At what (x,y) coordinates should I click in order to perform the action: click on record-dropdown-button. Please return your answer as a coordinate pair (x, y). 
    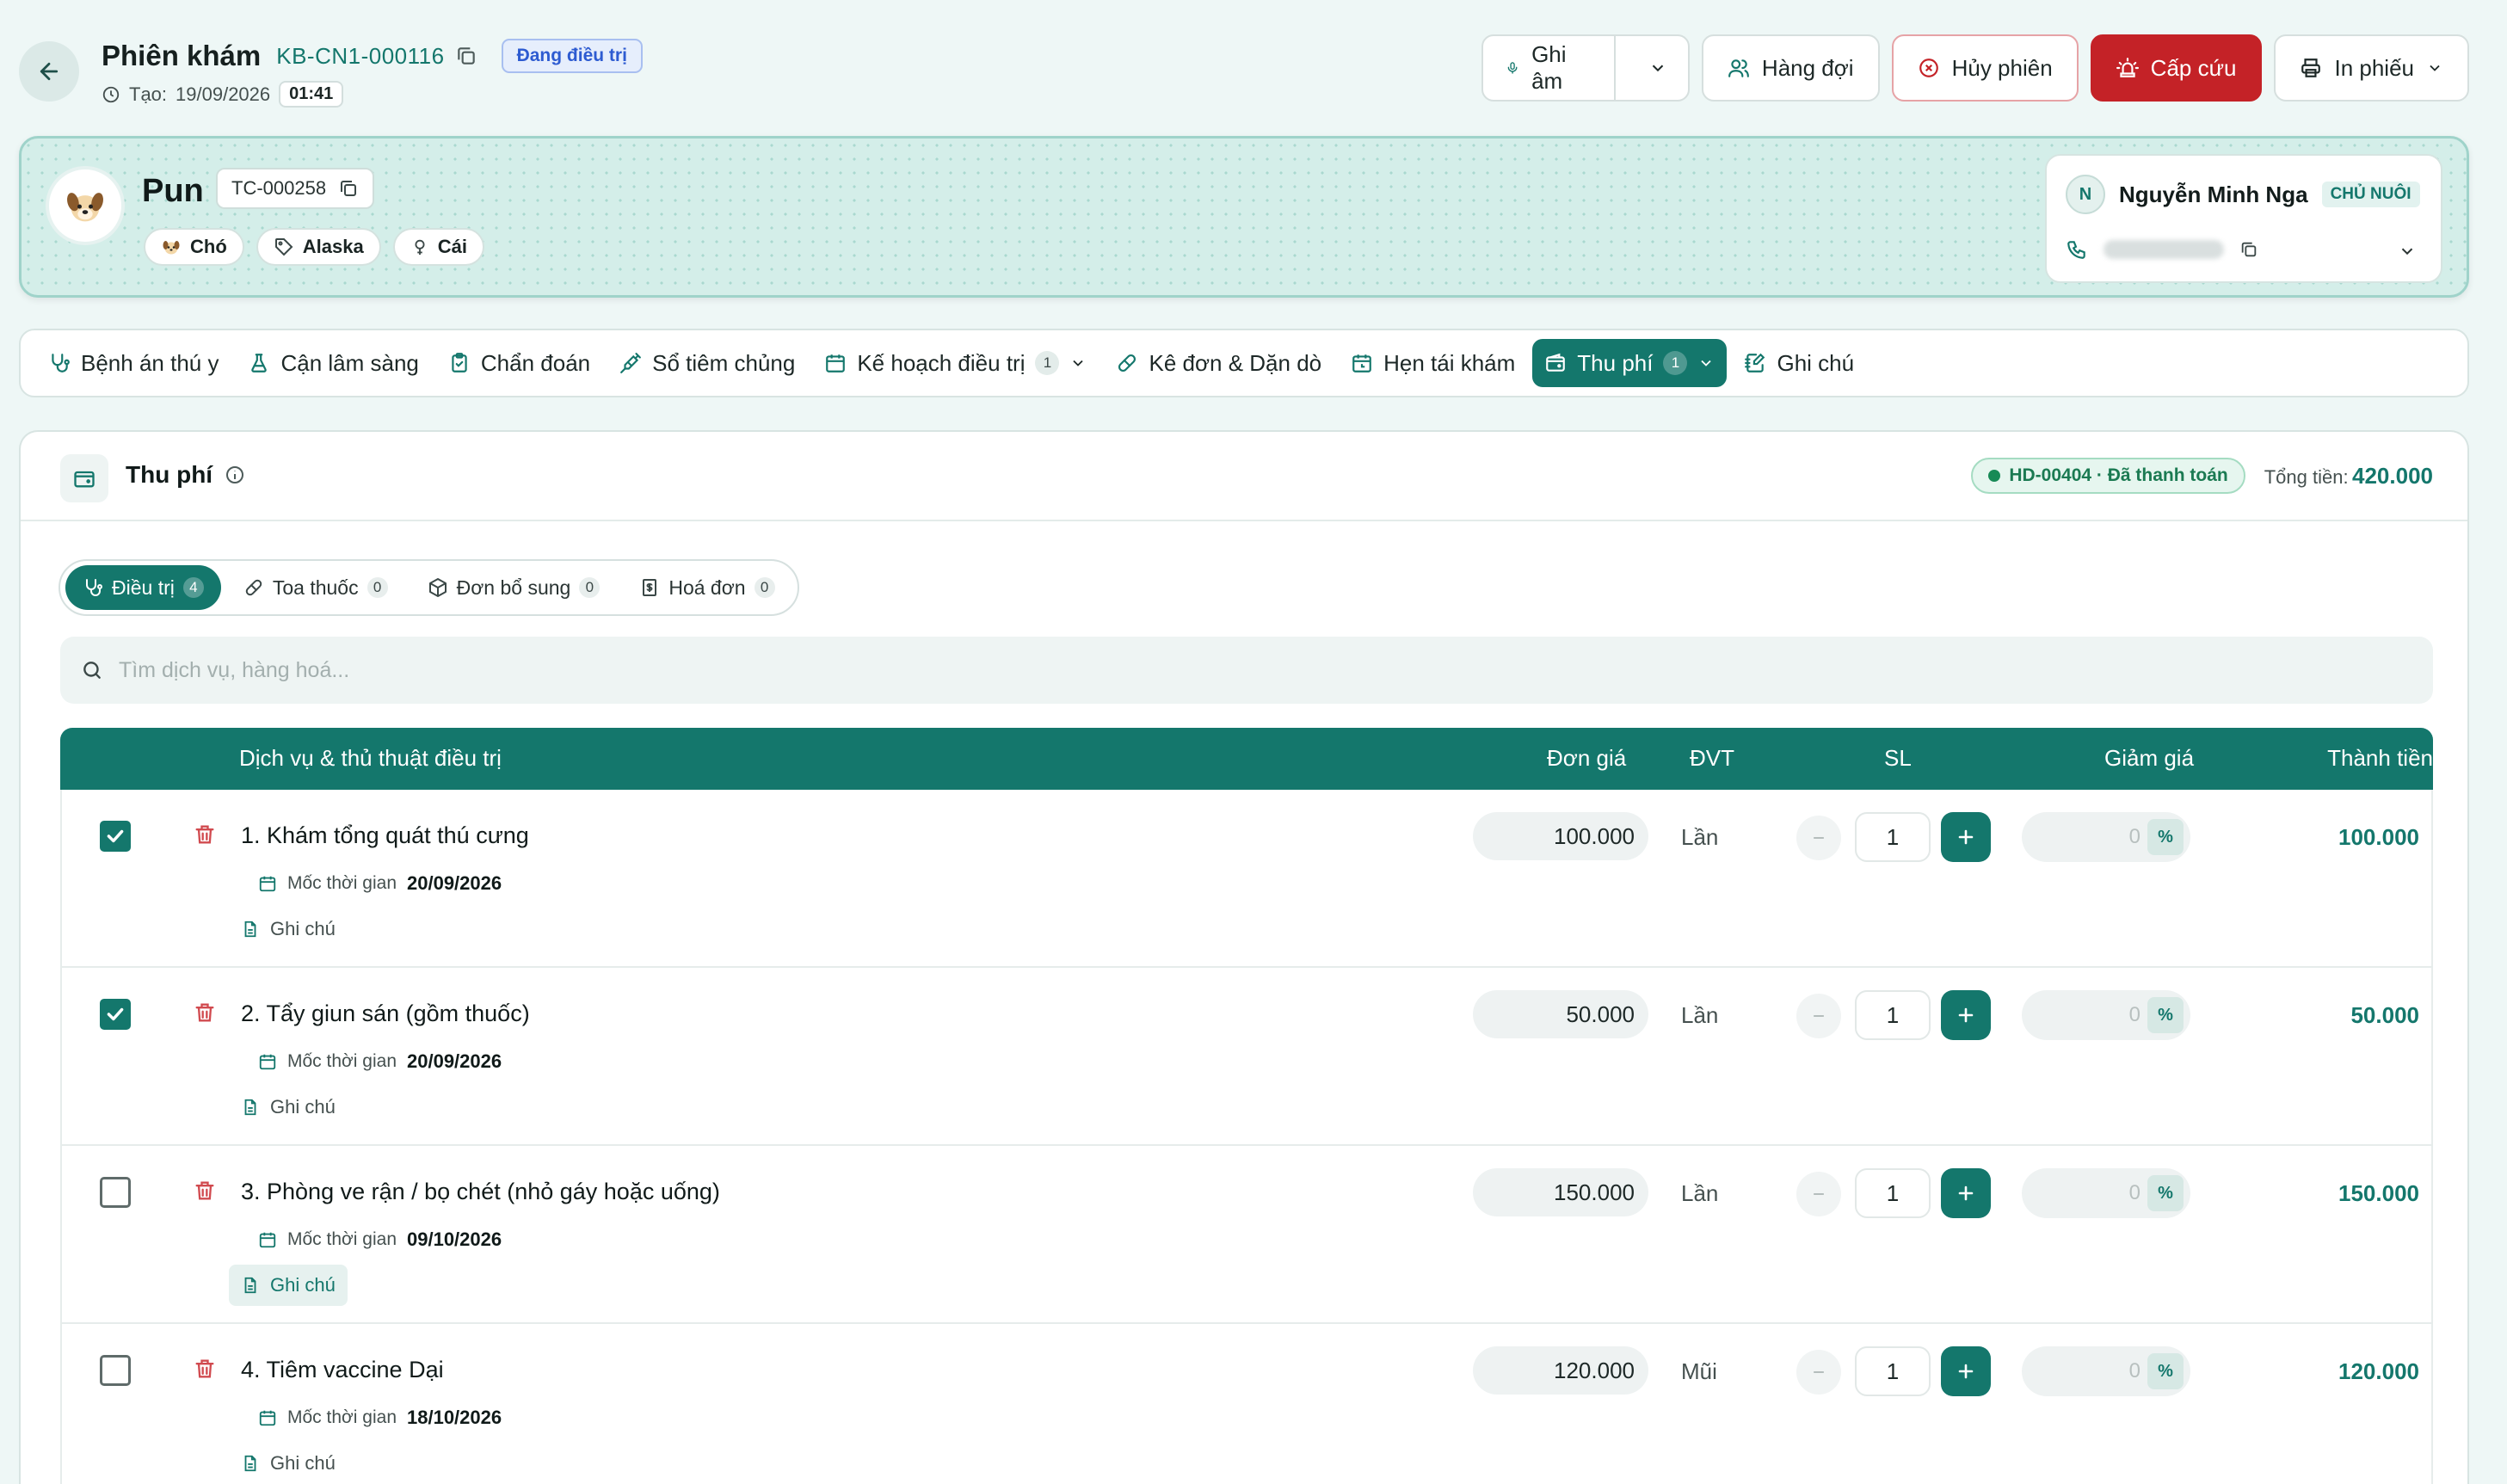
    Looking at the image, I should click on (1658, 68).